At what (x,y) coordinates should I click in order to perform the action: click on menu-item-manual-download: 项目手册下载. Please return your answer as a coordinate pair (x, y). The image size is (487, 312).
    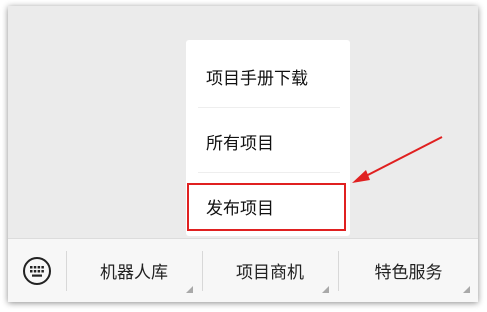
    Looking at the image, I should click on (268, 76).